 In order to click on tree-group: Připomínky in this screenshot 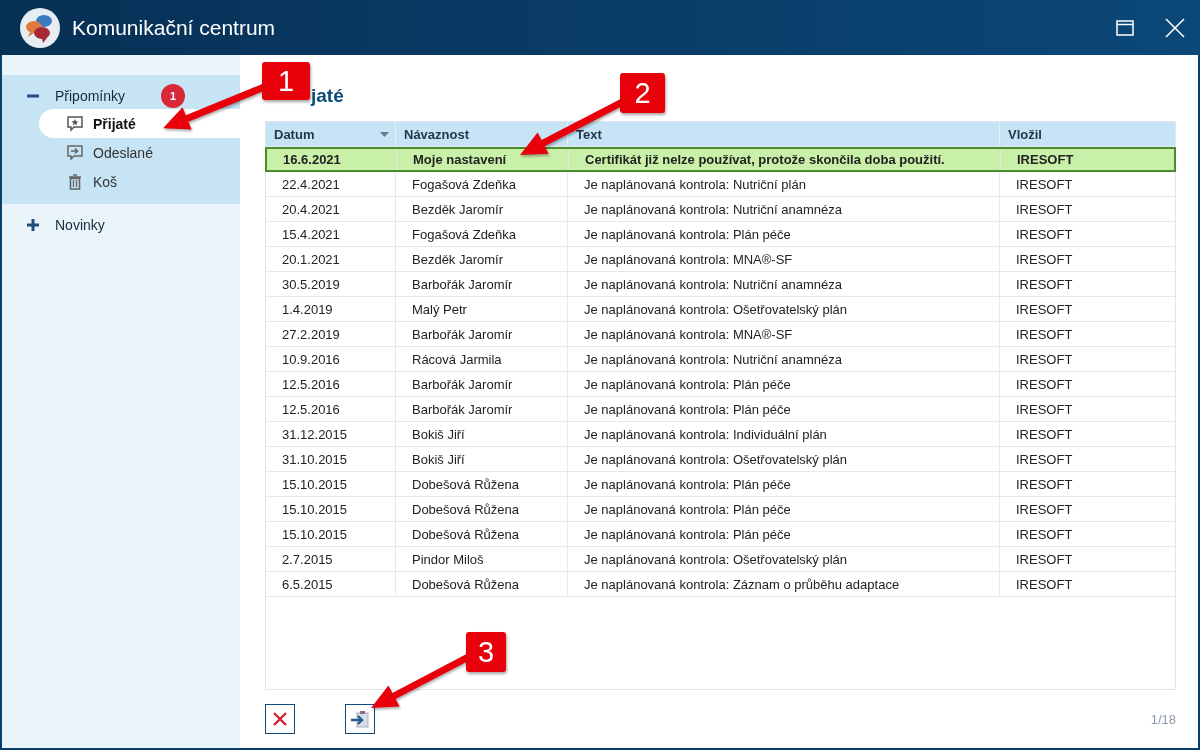, I will do `click(64, 96)`.